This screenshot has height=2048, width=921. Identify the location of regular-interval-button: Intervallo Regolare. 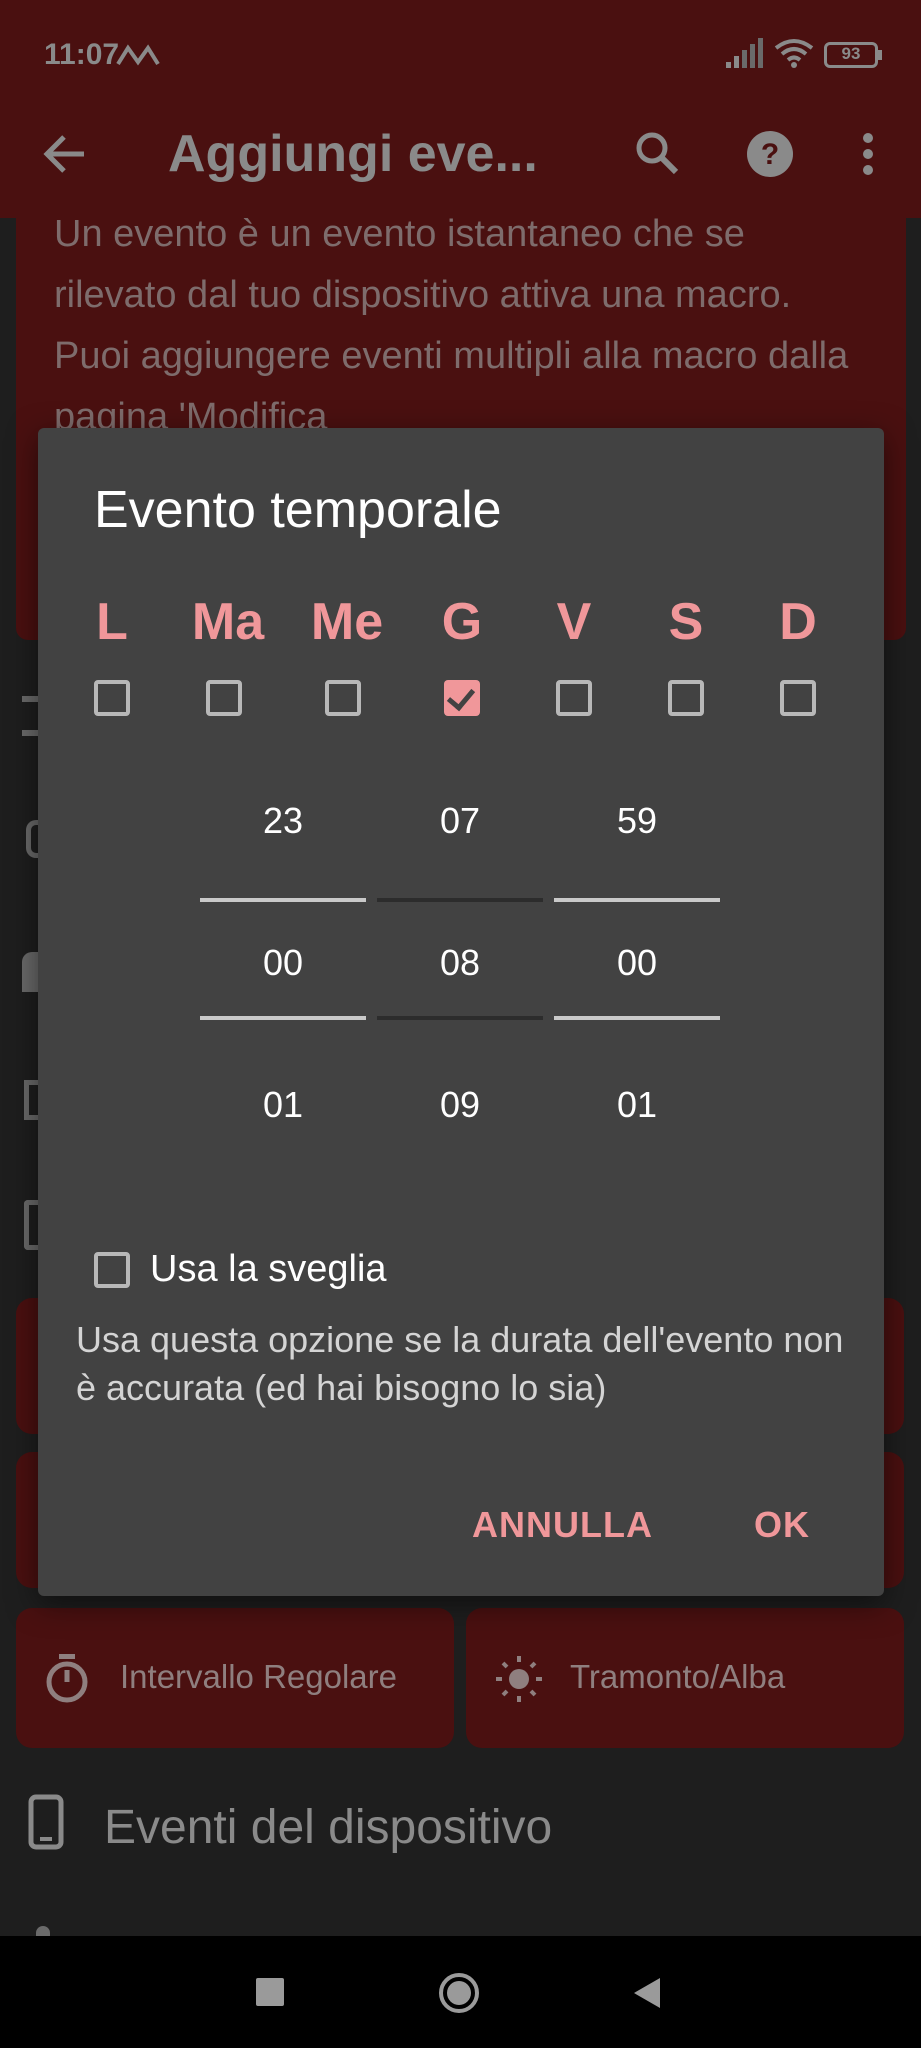
(235, 1678).